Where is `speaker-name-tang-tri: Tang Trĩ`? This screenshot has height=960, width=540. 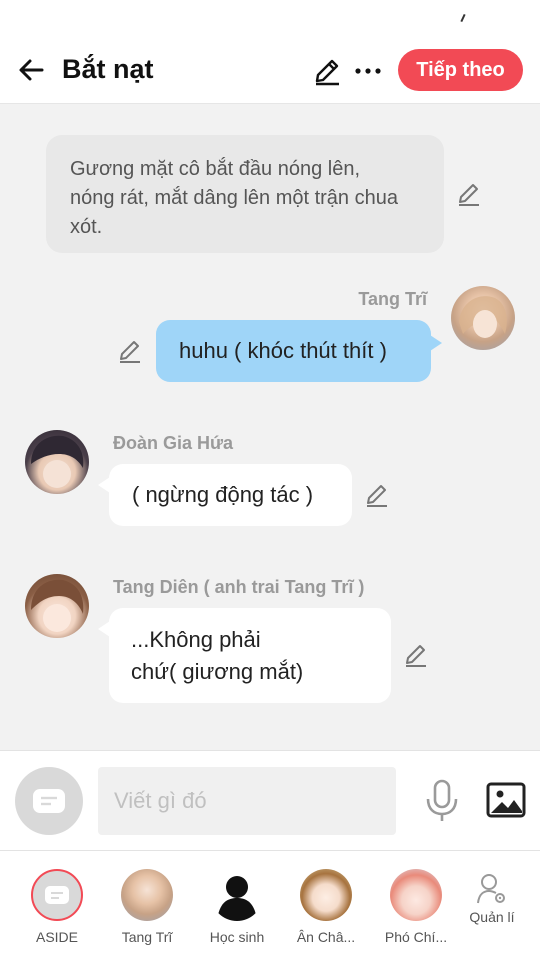
speaker-name-tang-tri: Tang Trĩ is located at coordinates (392, 299).